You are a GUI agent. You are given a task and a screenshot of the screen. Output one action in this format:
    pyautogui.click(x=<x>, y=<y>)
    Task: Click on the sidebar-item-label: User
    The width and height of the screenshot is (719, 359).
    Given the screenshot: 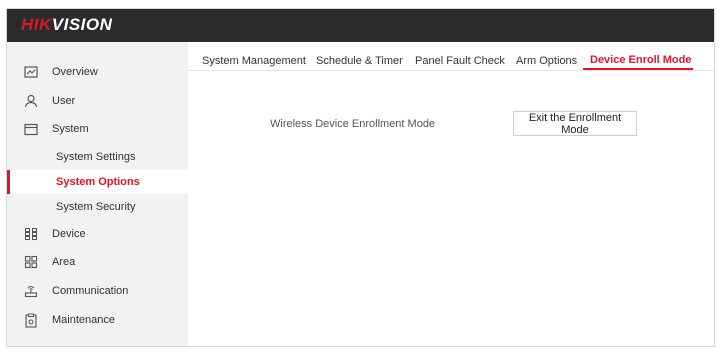 What is the action you would take?
    pyautogui.click(x=64, y=101)
    